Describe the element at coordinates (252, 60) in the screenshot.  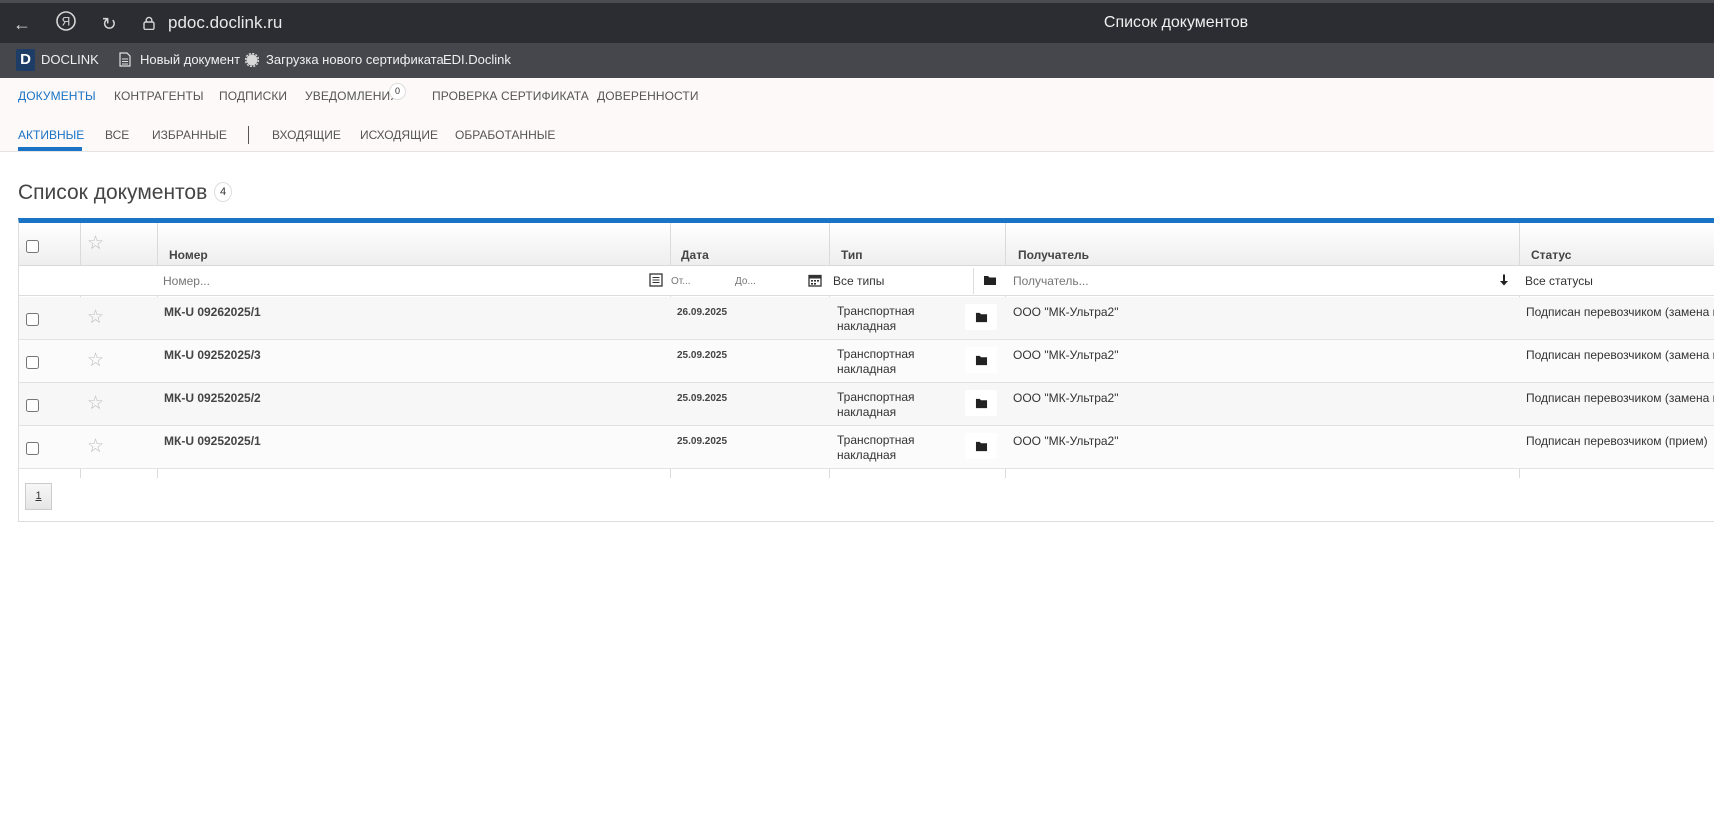
I see `gear-icon` at that location.